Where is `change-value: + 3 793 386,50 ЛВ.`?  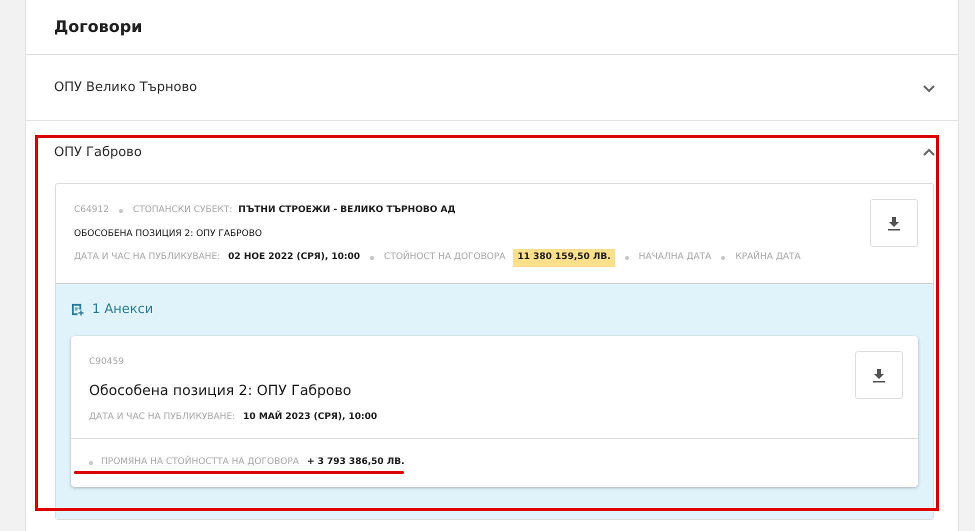 change-value: + 3 793 386,50 ЛВ. is located at coordinates (355, 462).